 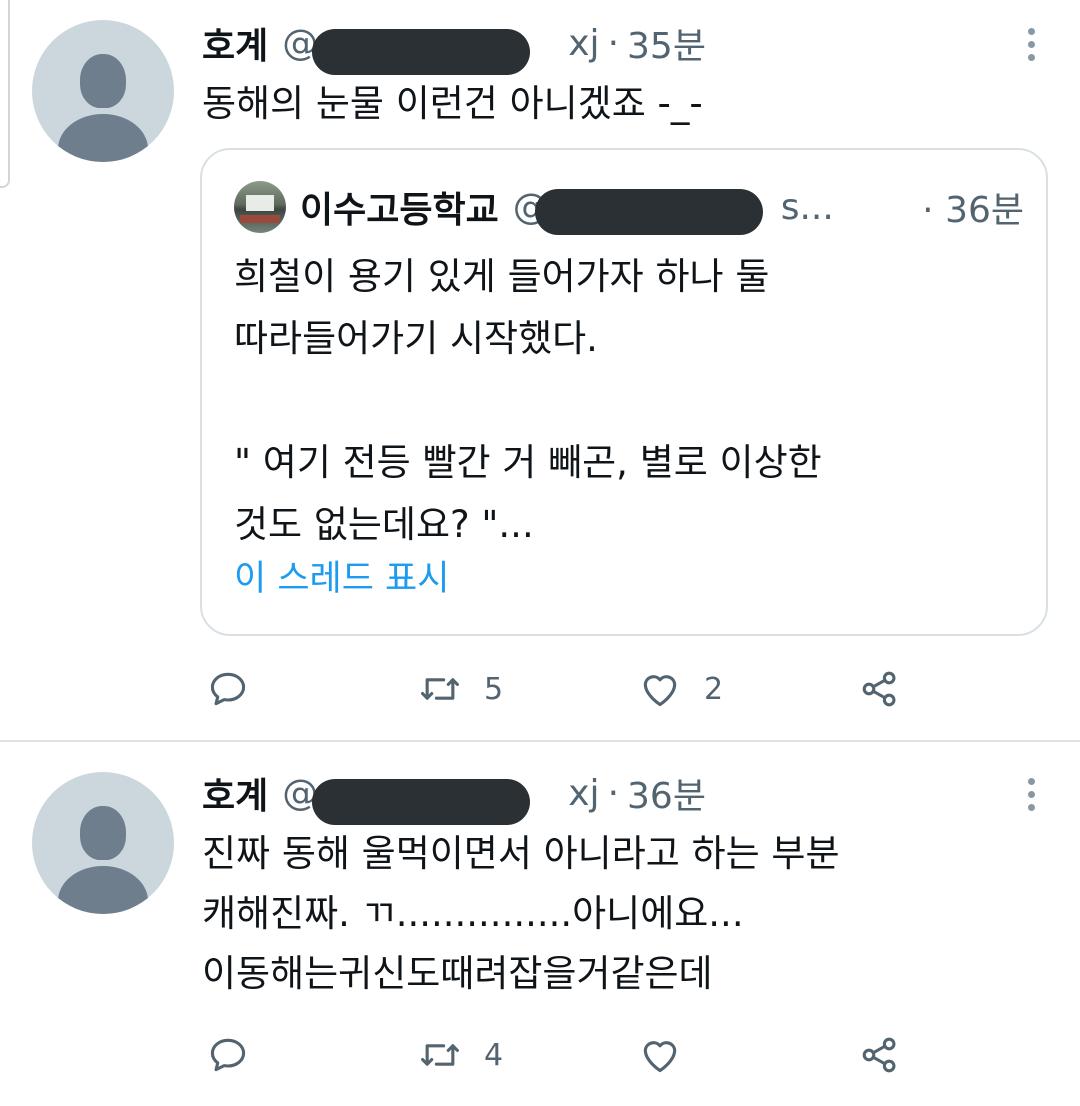 I want to click on like-button: 2, so click(x=680, y=689).